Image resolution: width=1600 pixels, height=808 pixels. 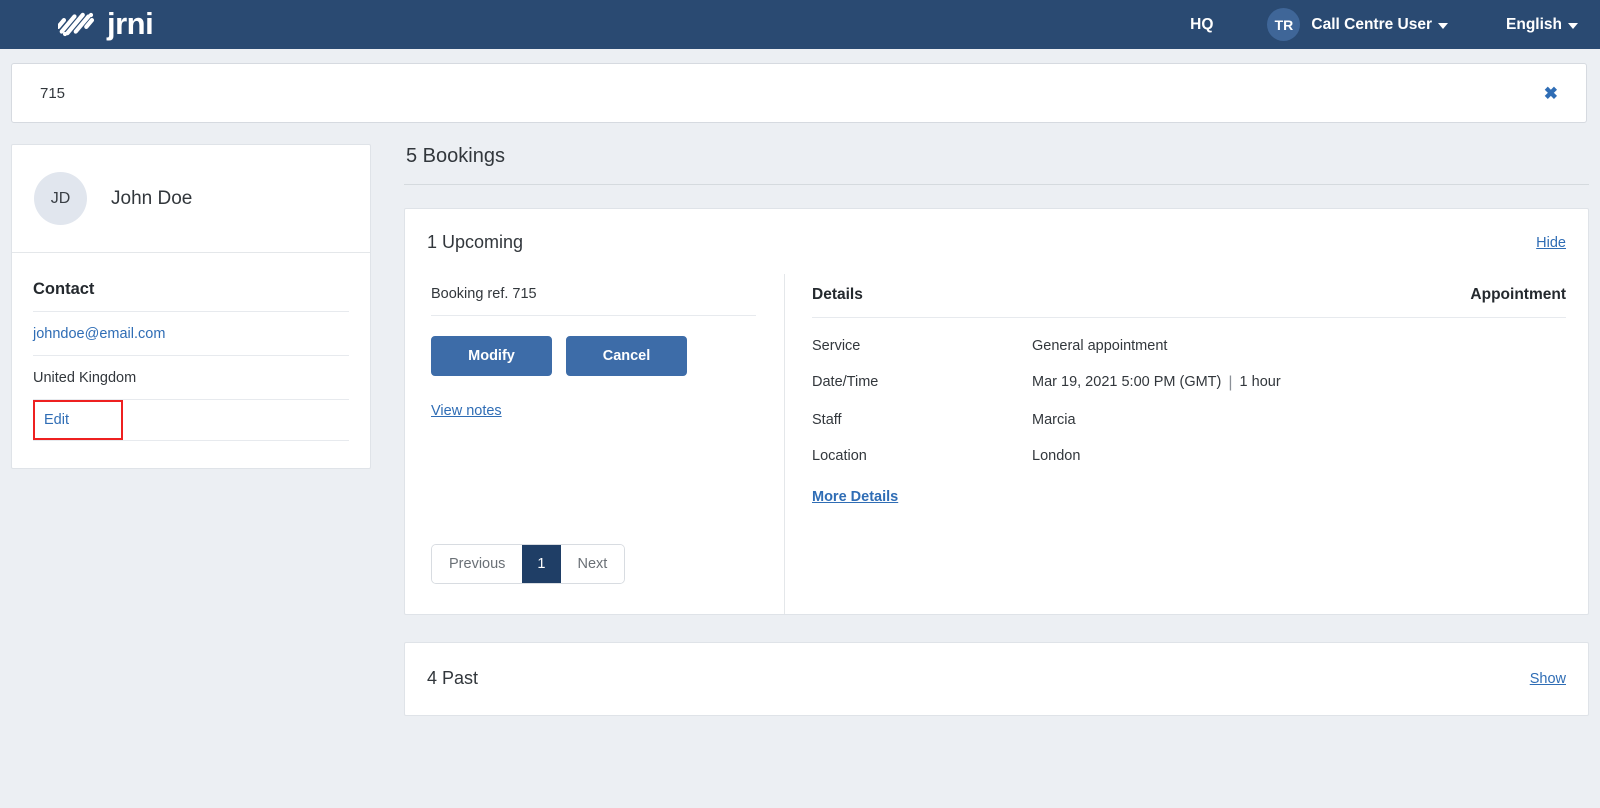 I want to click on detail-row: Location London, so click(x=1189, y=446).